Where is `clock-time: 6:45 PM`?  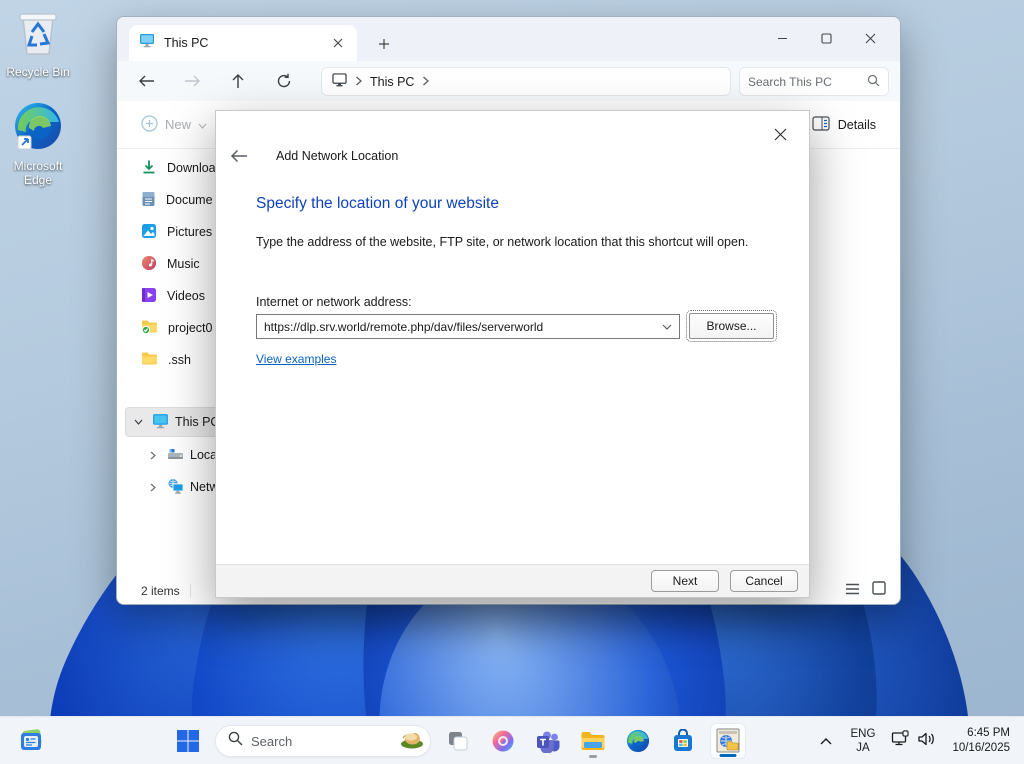 clock-time: 6:45 PM is located at coordinates (988, 733).